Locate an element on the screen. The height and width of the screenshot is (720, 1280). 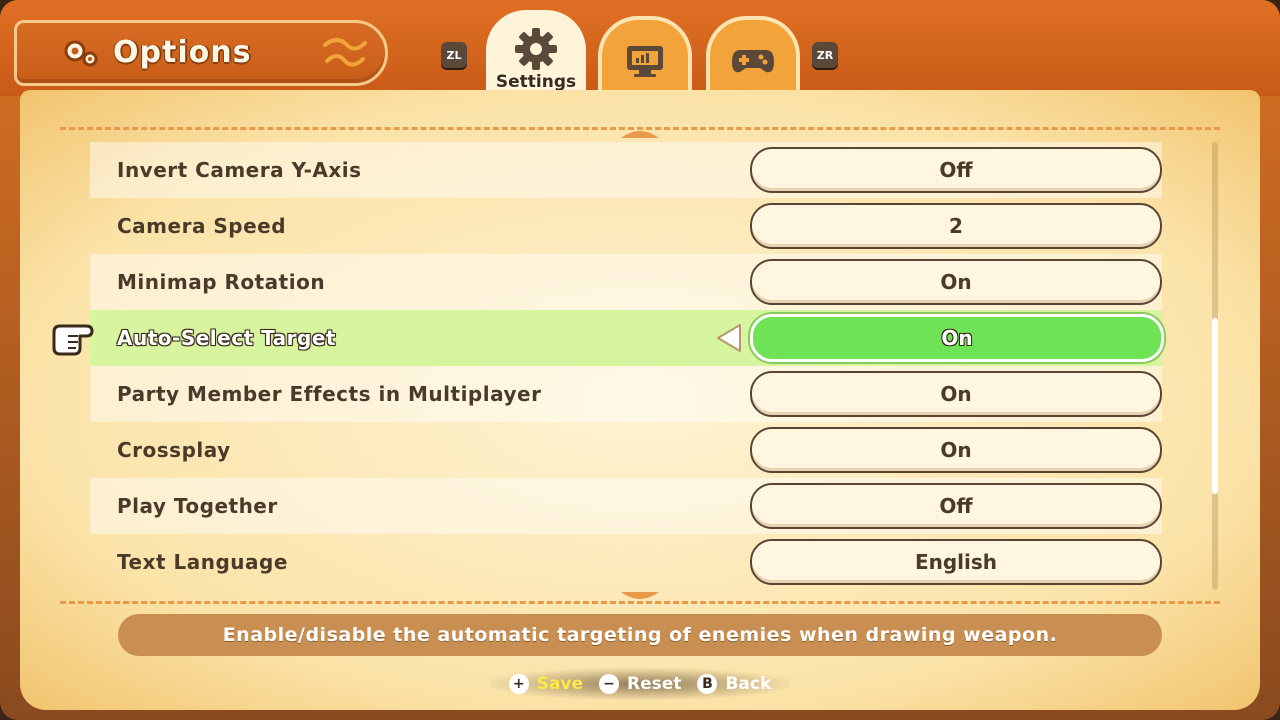
footer-controls: + Save − Reset B Back is located at coordinates (640, 684).